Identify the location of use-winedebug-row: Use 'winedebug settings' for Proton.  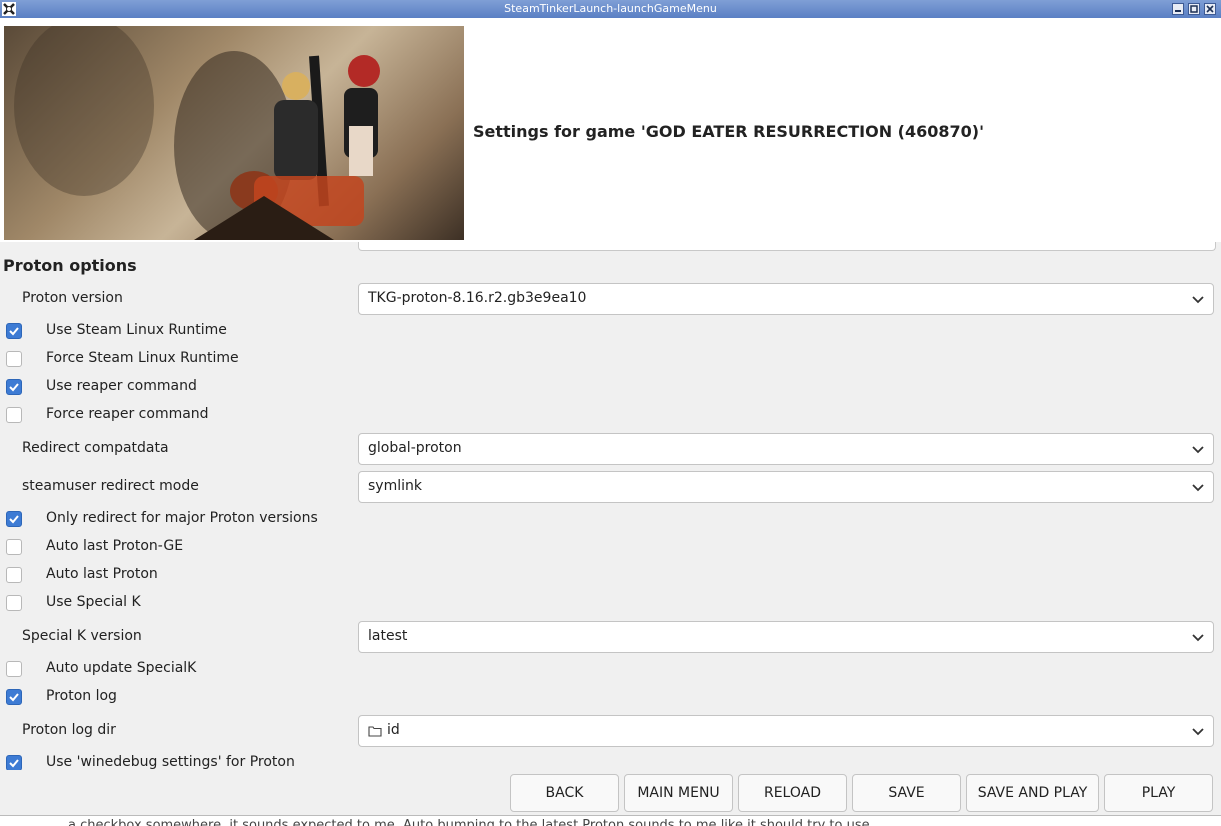
(200, 761).